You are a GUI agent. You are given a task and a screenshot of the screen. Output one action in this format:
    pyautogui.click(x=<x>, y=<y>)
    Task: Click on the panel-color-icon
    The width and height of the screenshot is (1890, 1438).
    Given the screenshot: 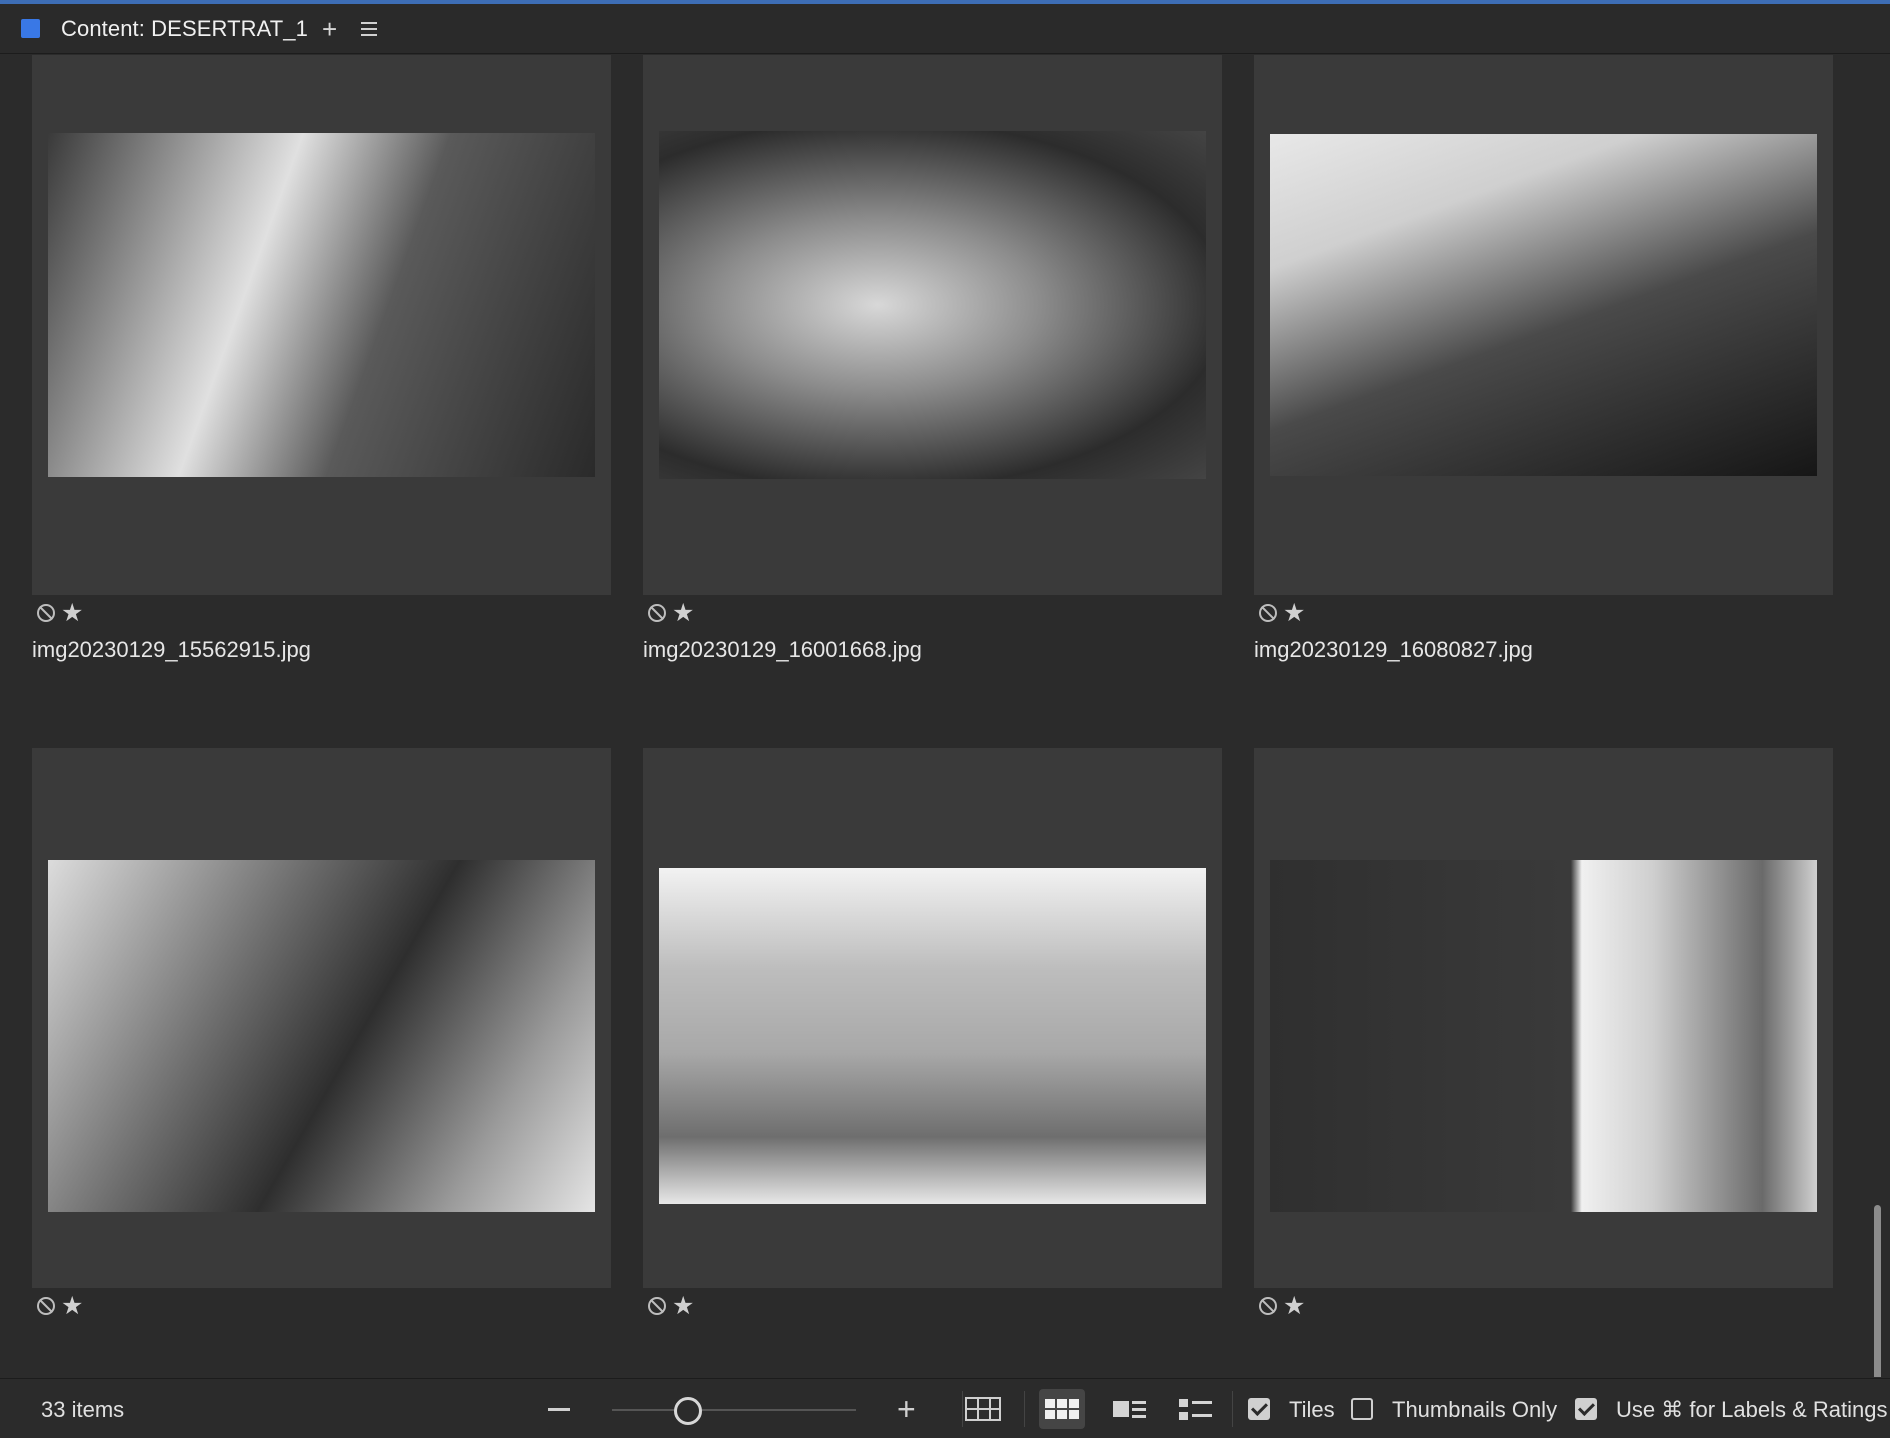 What is the action you would take?
    pyautogui.click(x=30, y=28)
    